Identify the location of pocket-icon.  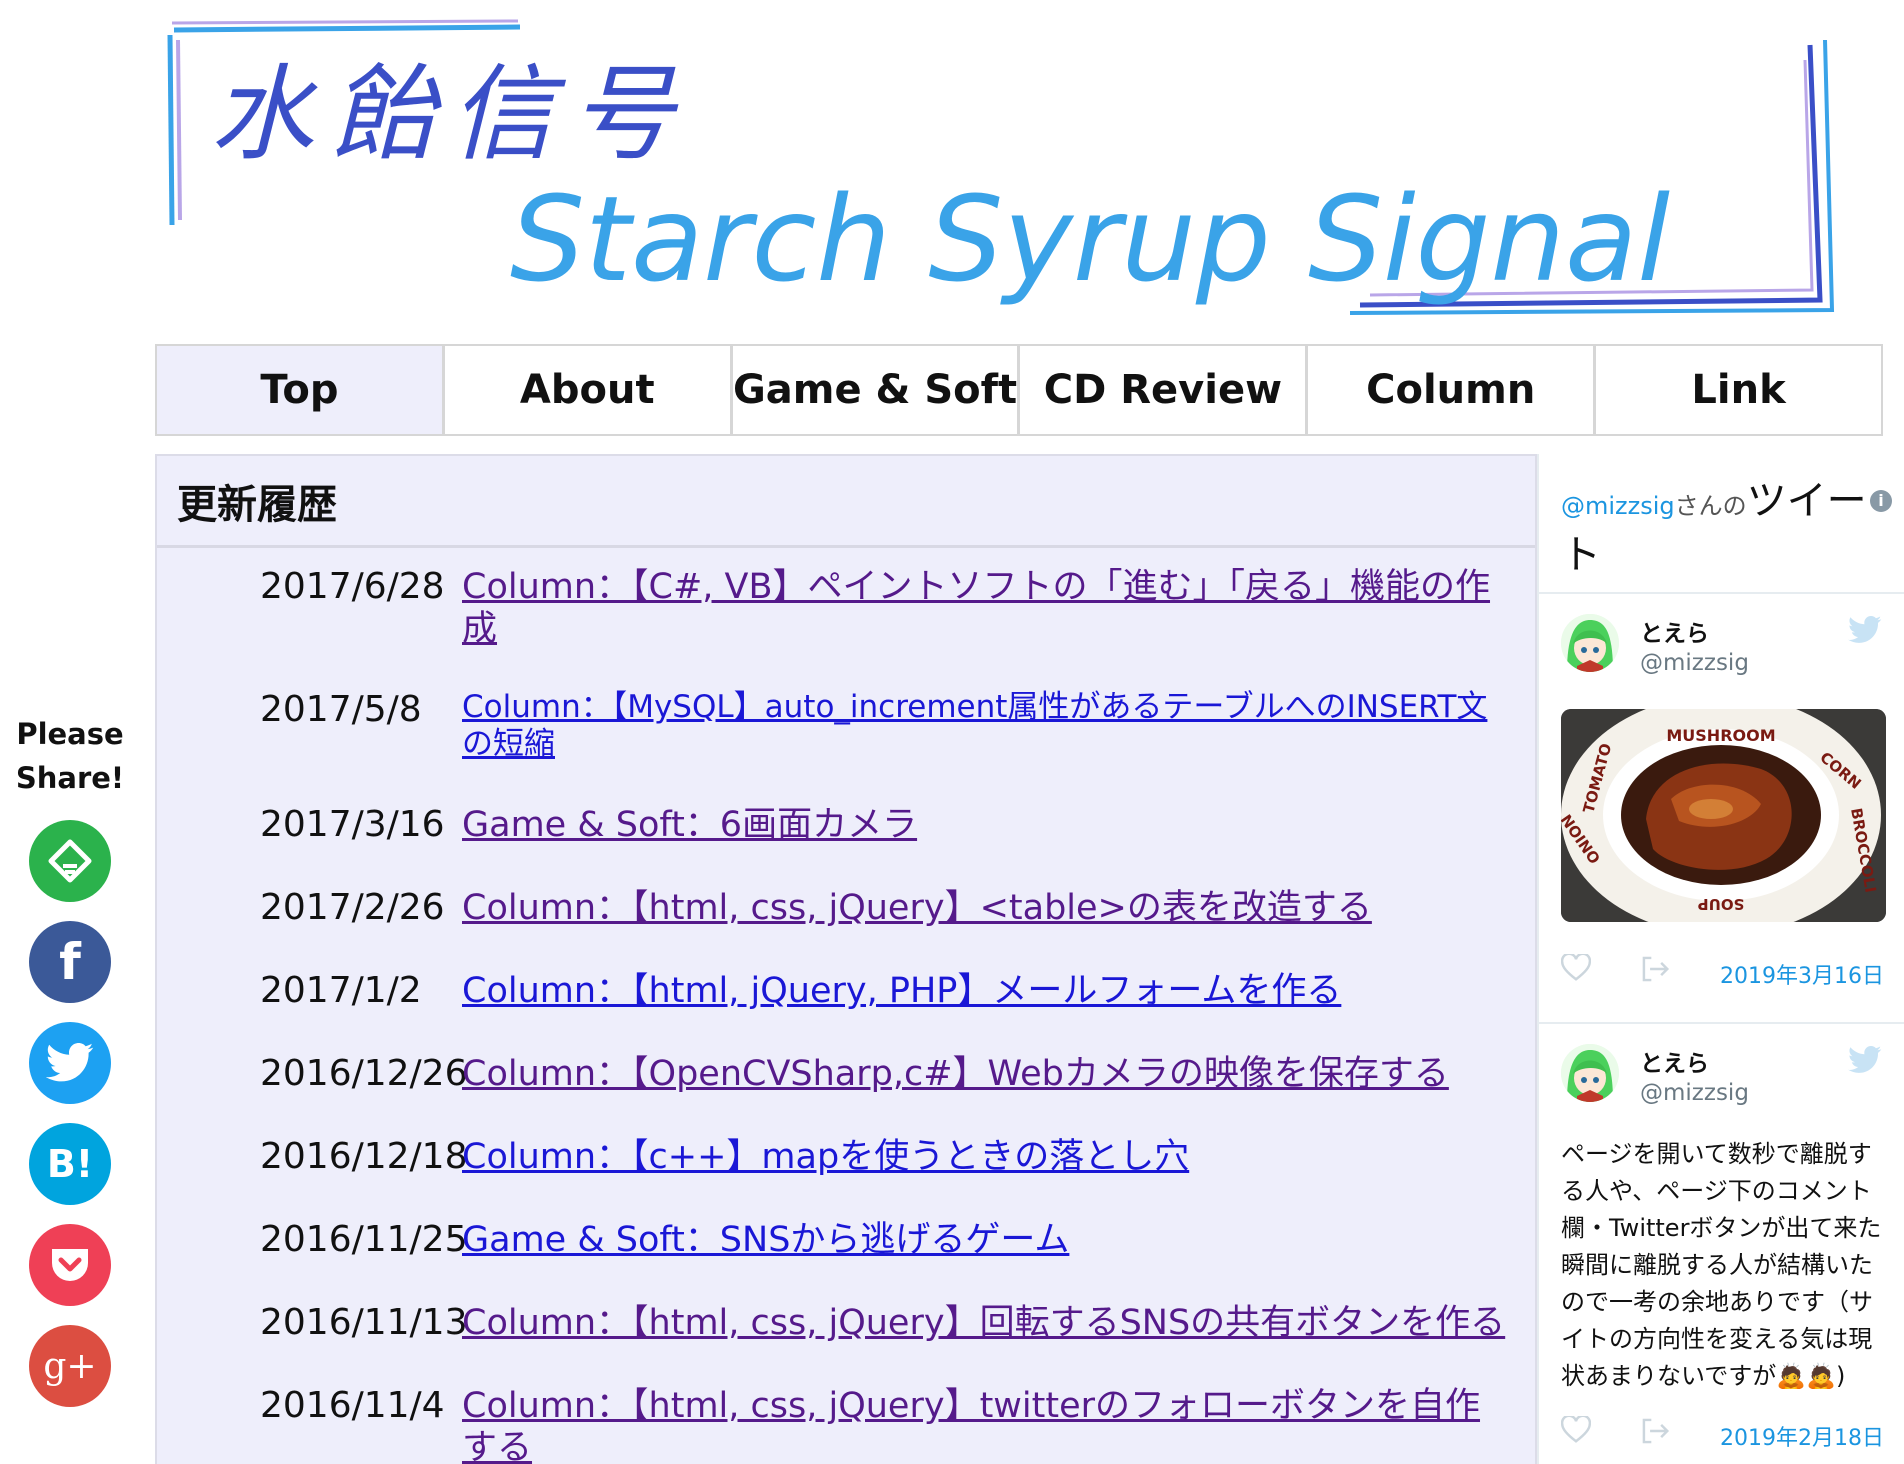
(70, 1265).